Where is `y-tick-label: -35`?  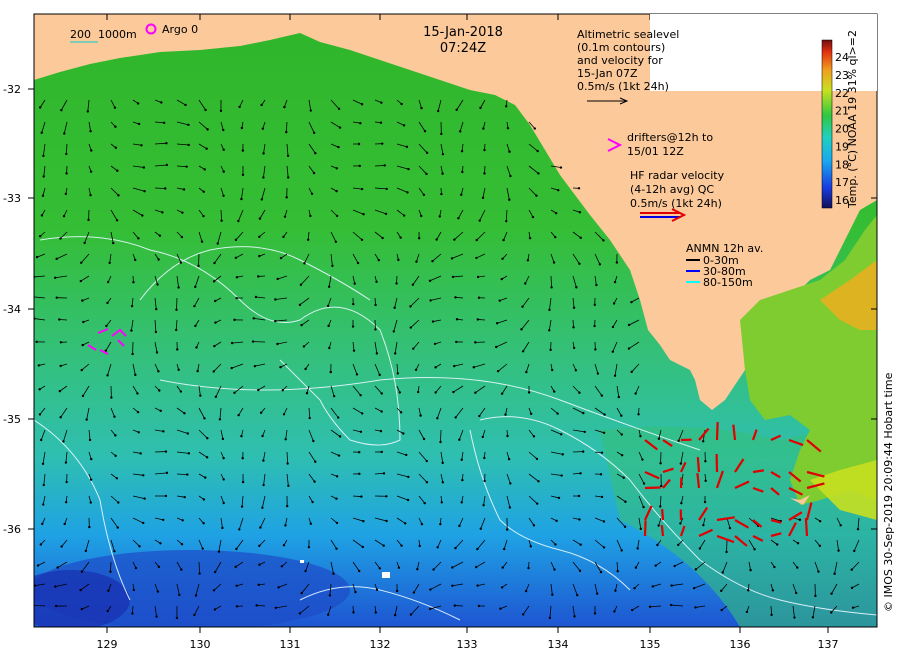
y-tick-label: -35 is located at coordinates (12, 419).